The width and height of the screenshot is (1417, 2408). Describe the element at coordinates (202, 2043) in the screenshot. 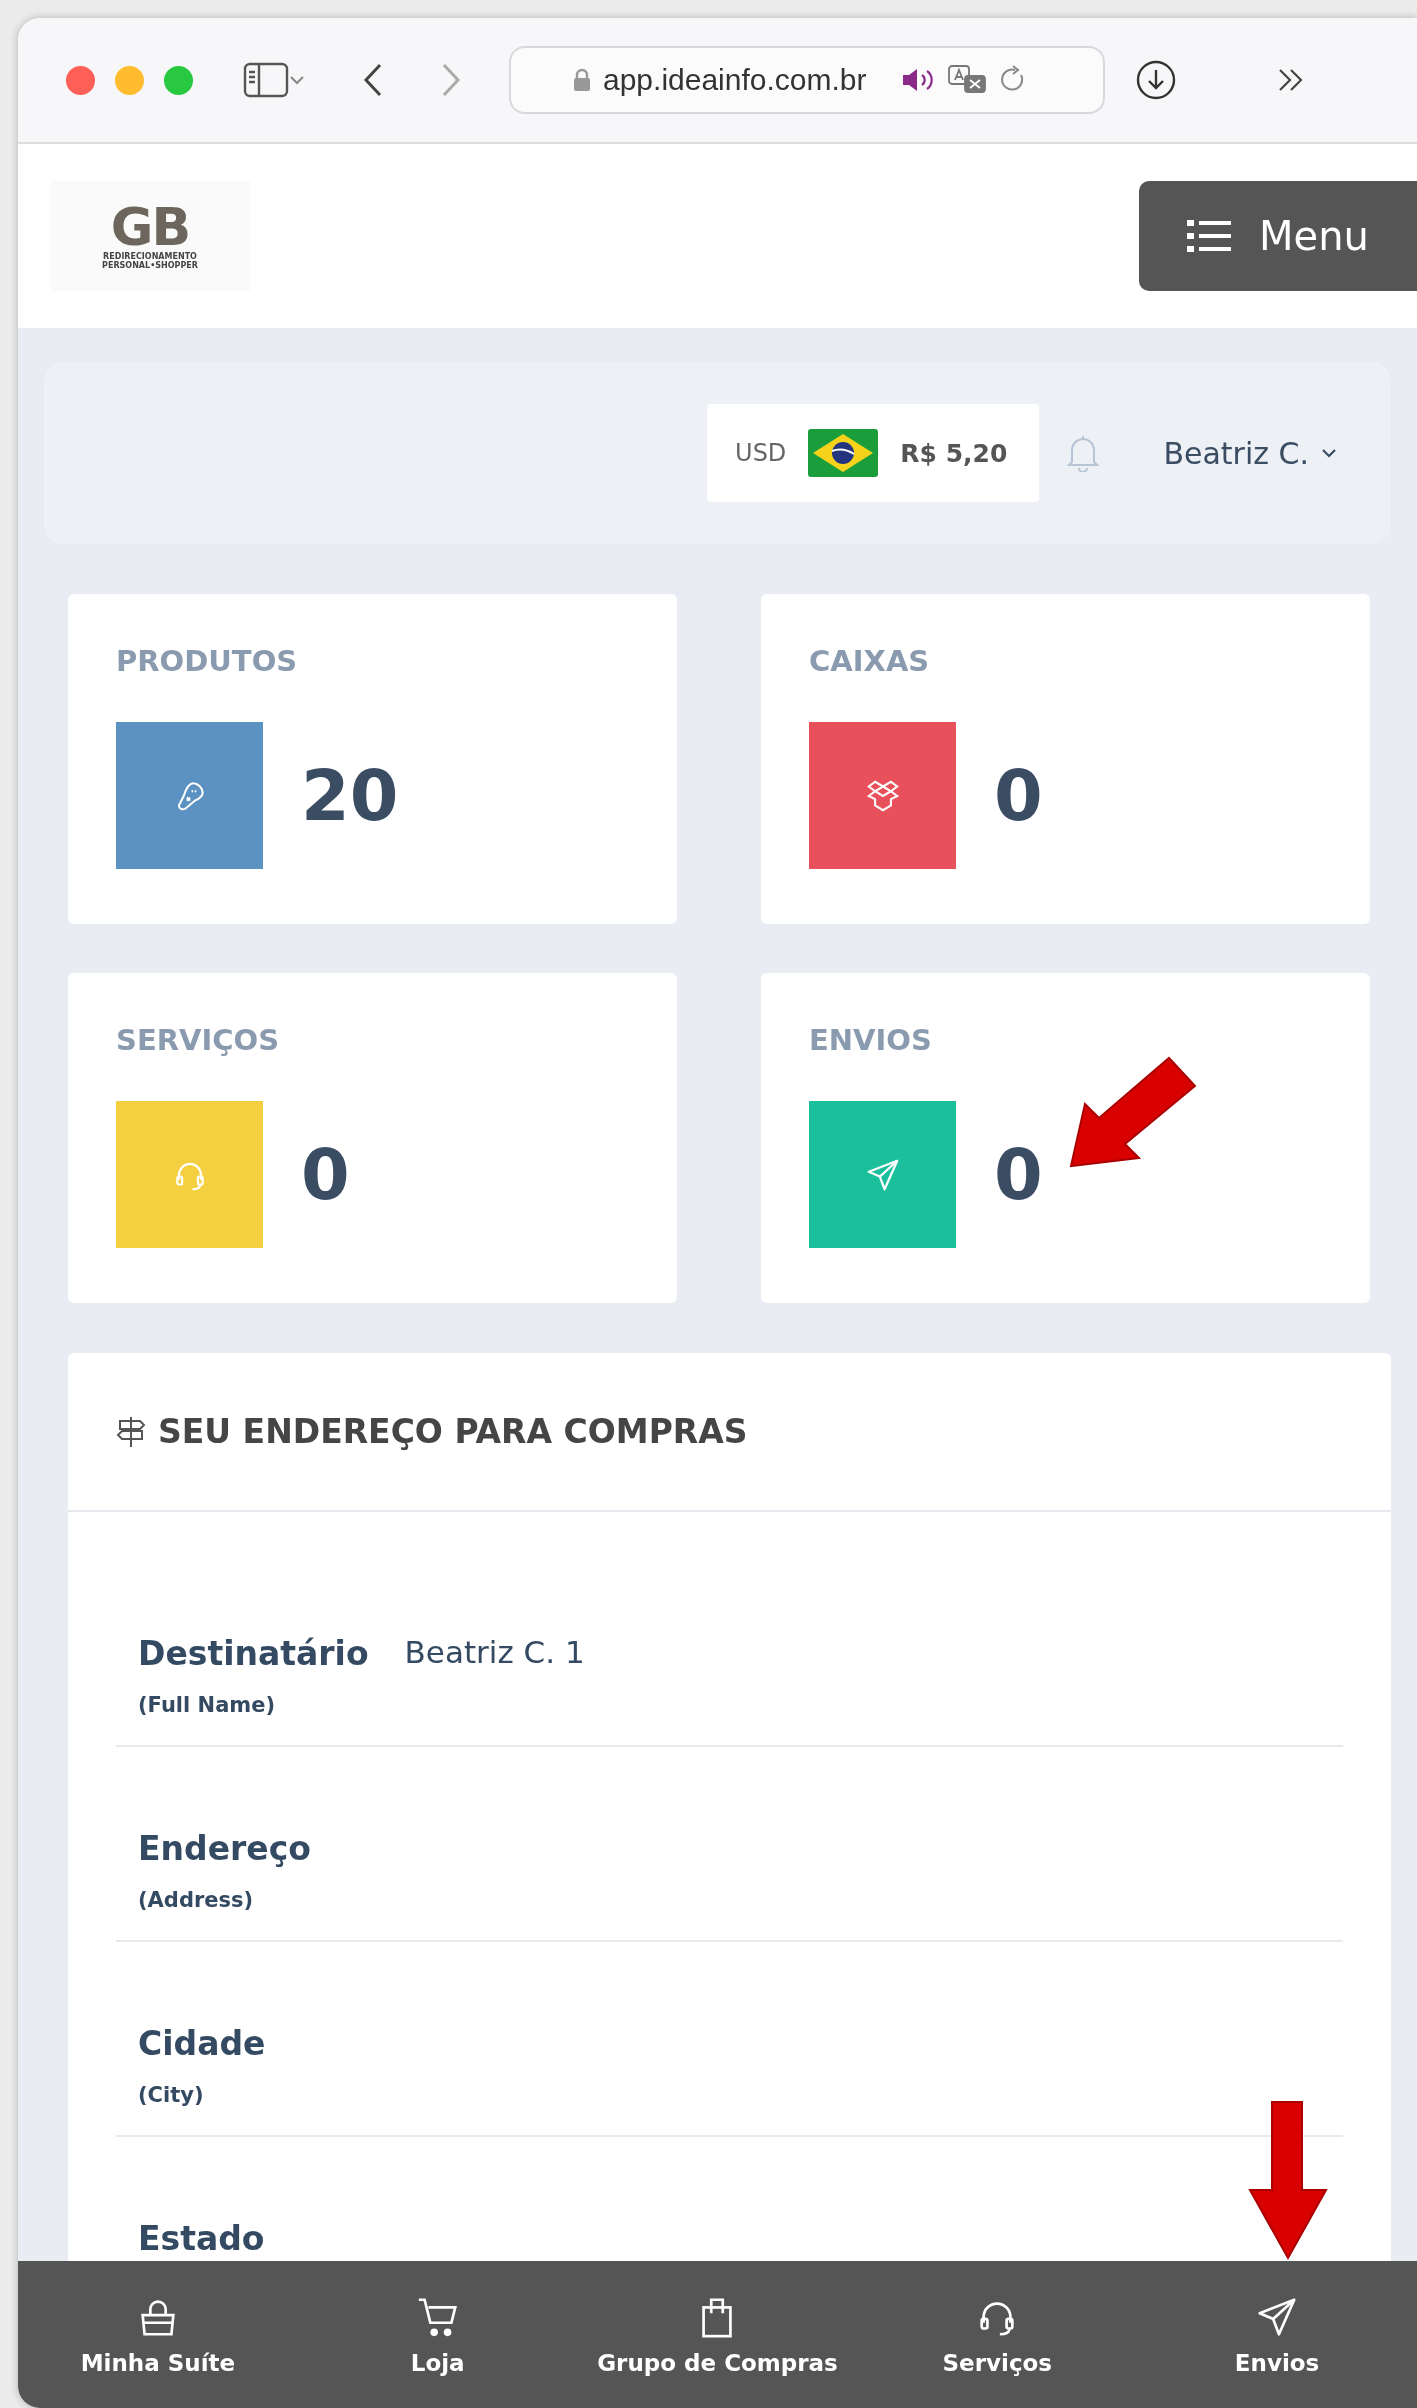

I see `field-label: Cidade` at that location.